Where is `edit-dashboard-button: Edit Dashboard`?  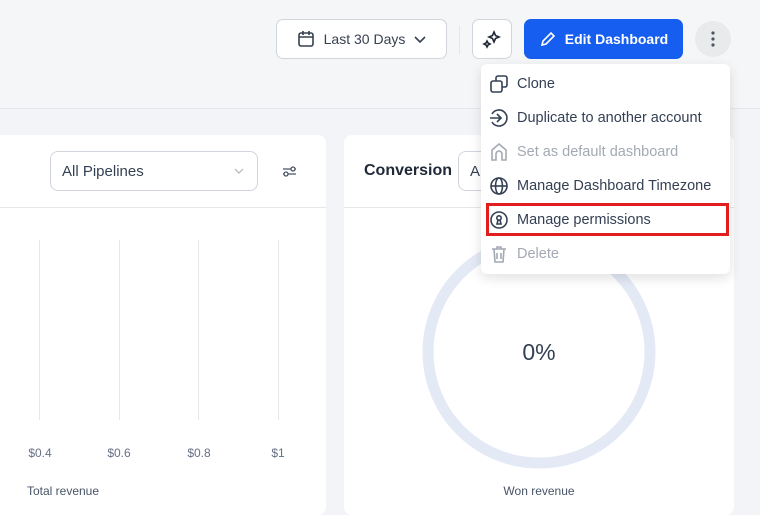
edit-dashboard-button: Edit Dashboard is located at coordinates (603, 39).